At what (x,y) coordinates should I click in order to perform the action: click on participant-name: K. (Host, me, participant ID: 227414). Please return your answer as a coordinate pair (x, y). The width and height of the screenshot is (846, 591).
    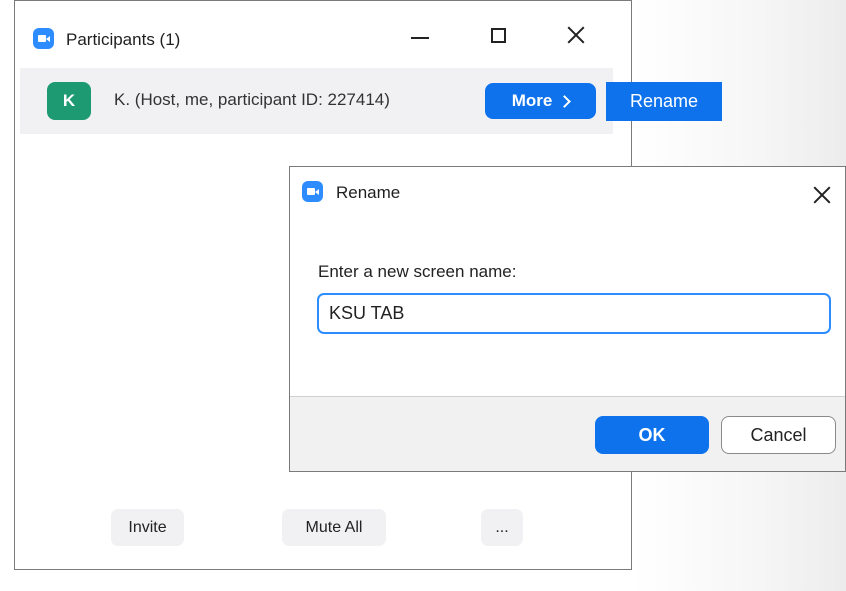
    Looking at the image, I should click on (252, 99).